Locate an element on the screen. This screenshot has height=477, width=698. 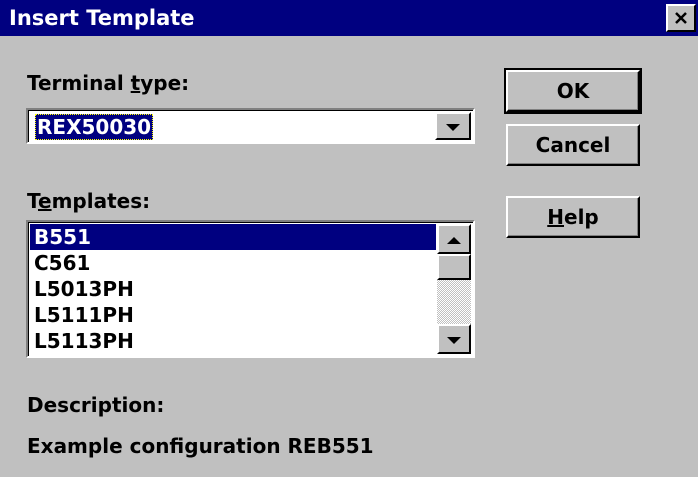
terminal-type-label-accel: t is located at coordinates (135, 83).